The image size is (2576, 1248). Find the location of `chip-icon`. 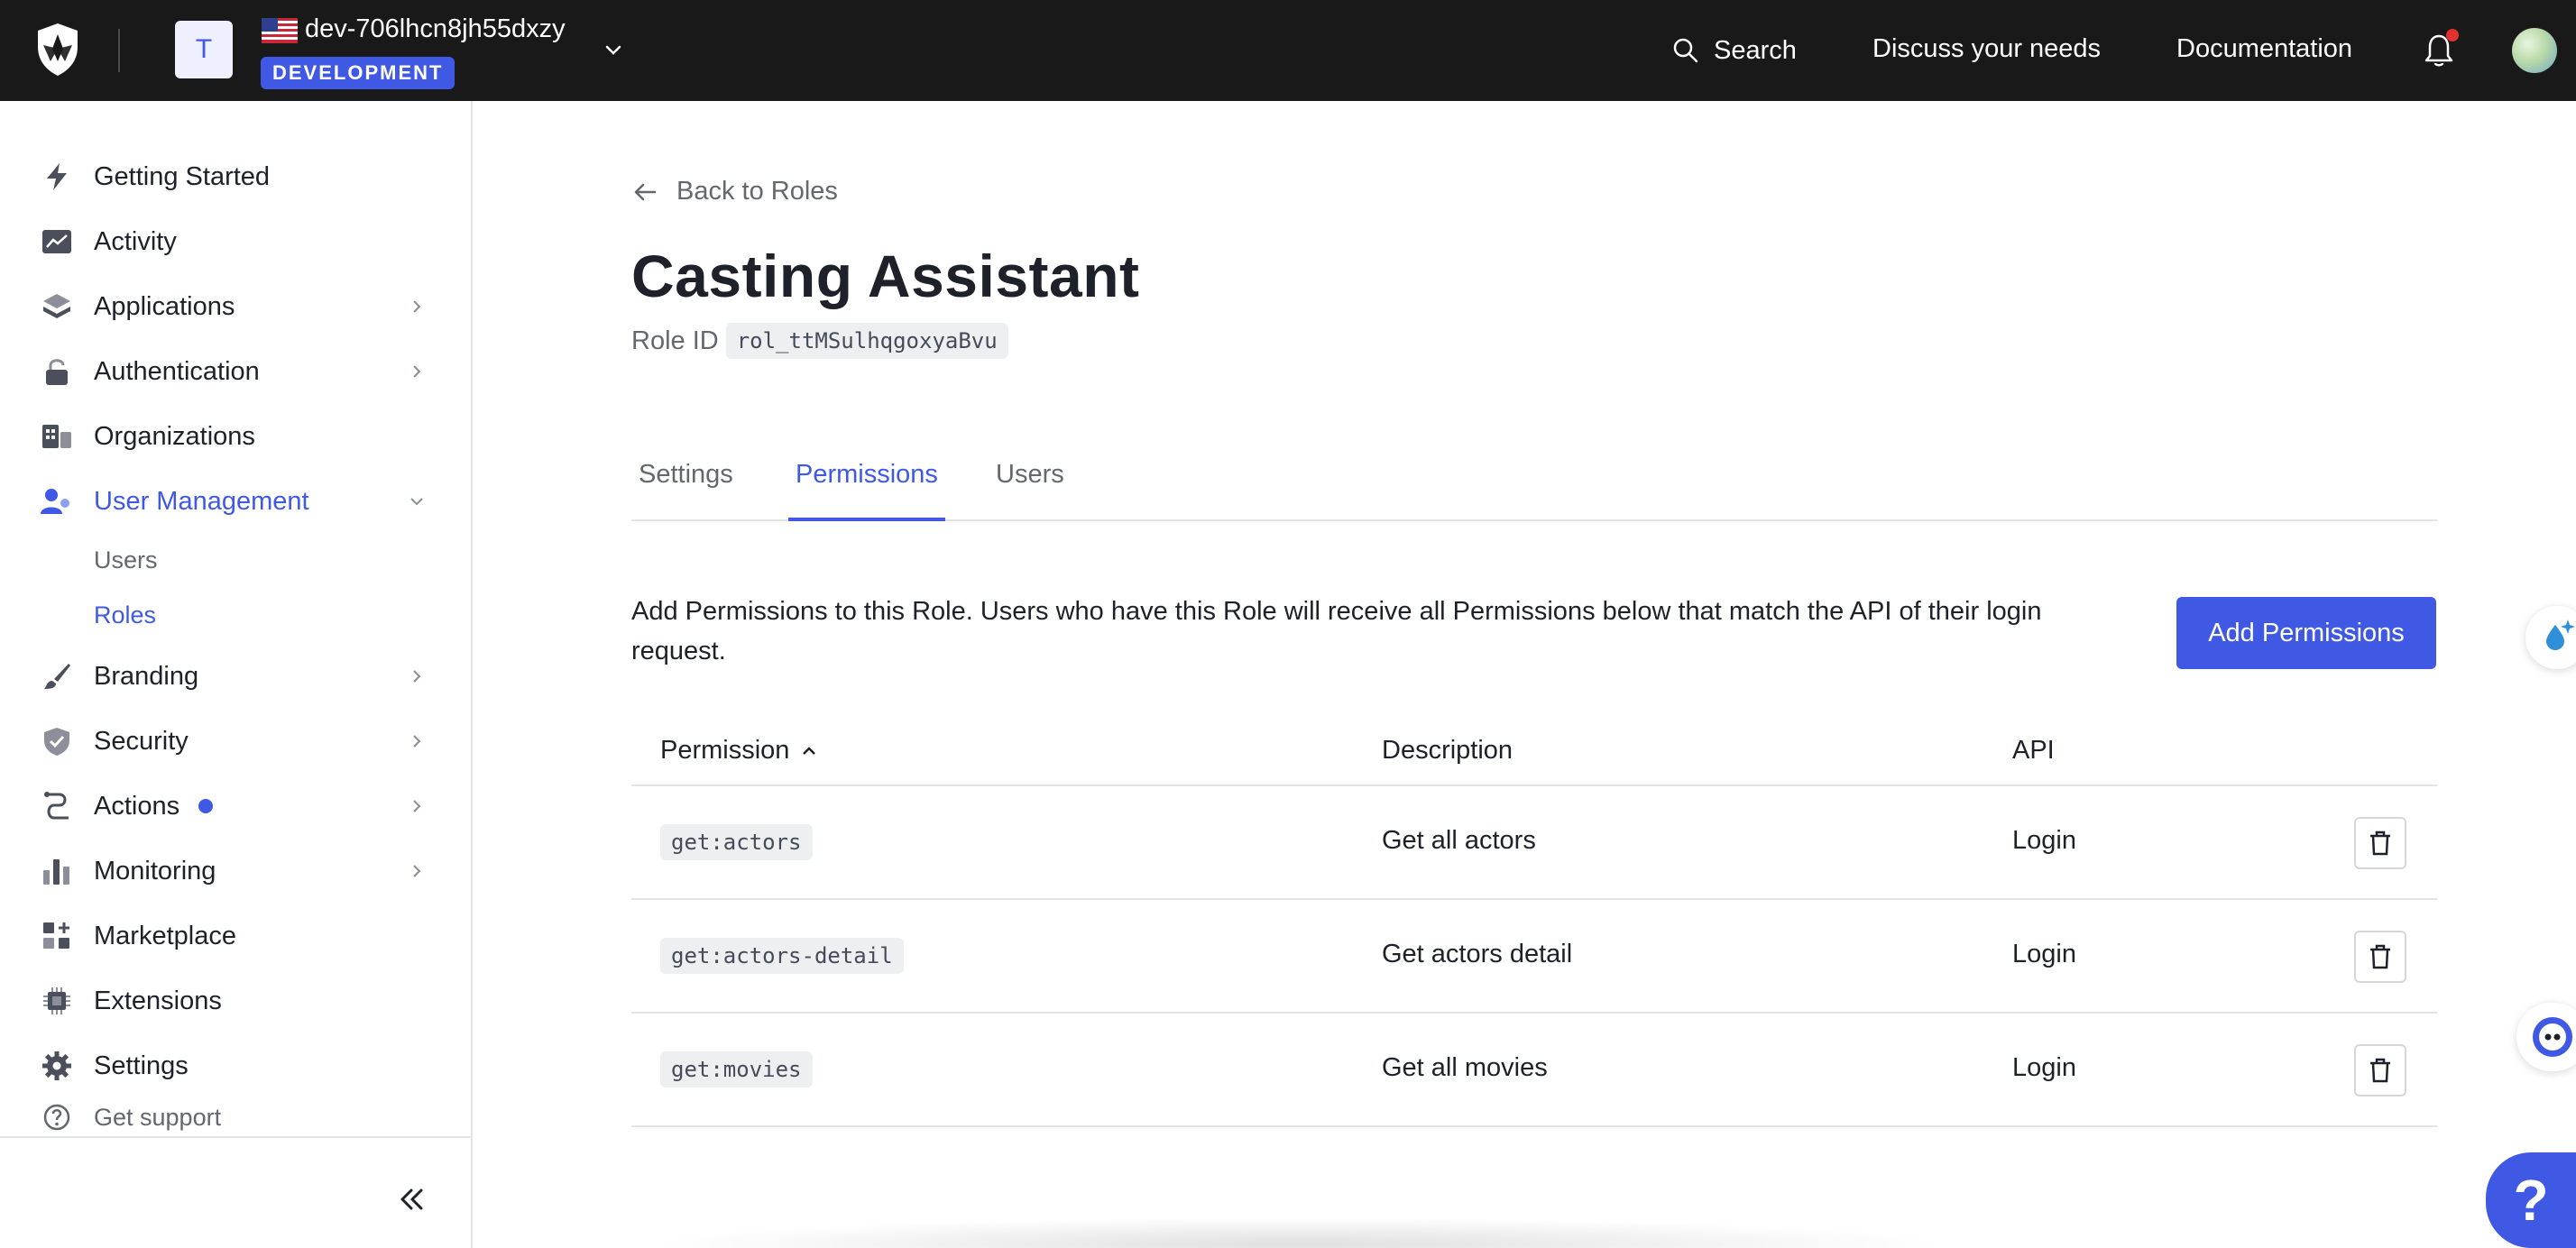

chip-icon is located at coordinates (57, 1001).